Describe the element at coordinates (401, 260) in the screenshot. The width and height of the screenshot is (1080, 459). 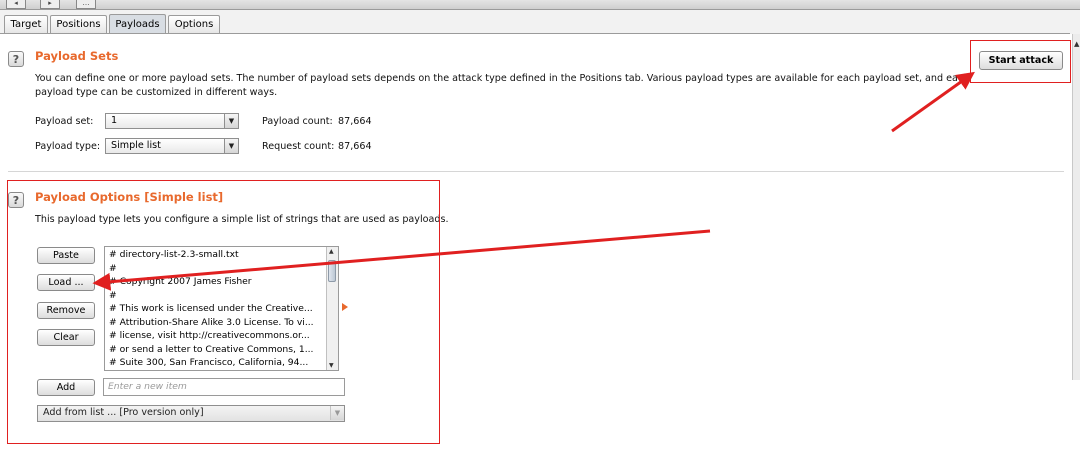
I see `arrow-to-load-button` at that location.